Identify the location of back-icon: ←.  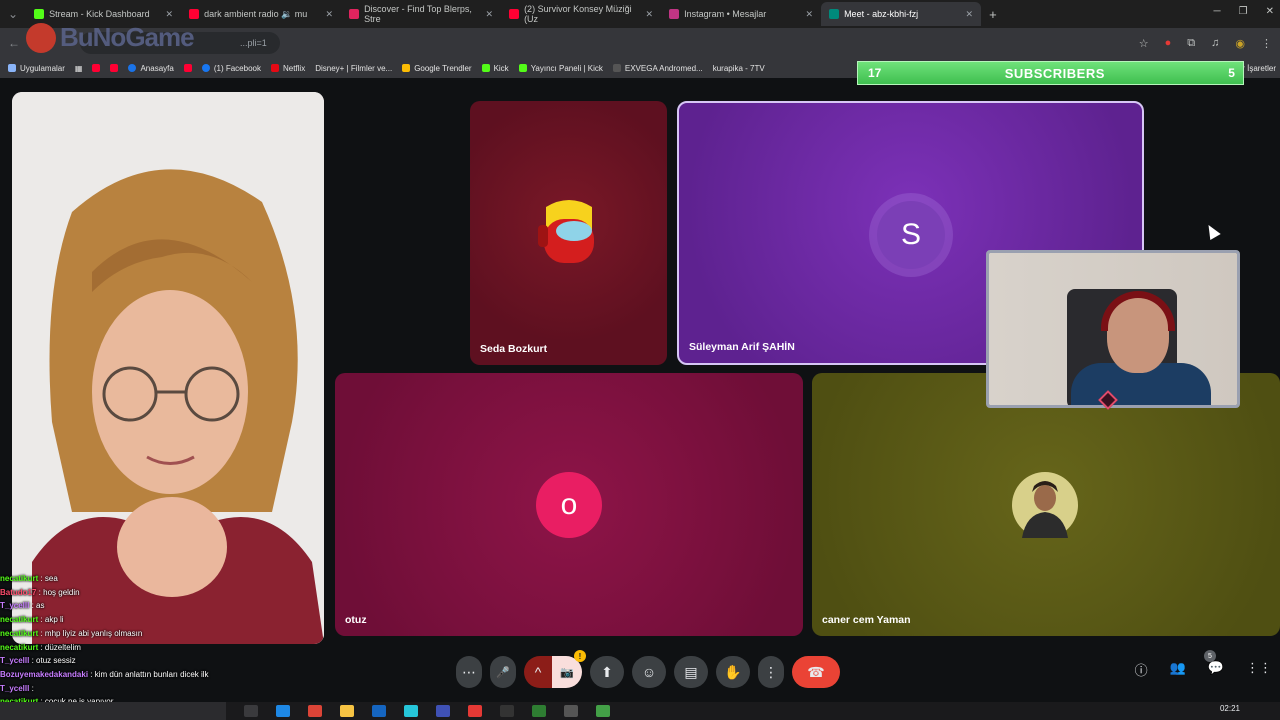
(14, 43).